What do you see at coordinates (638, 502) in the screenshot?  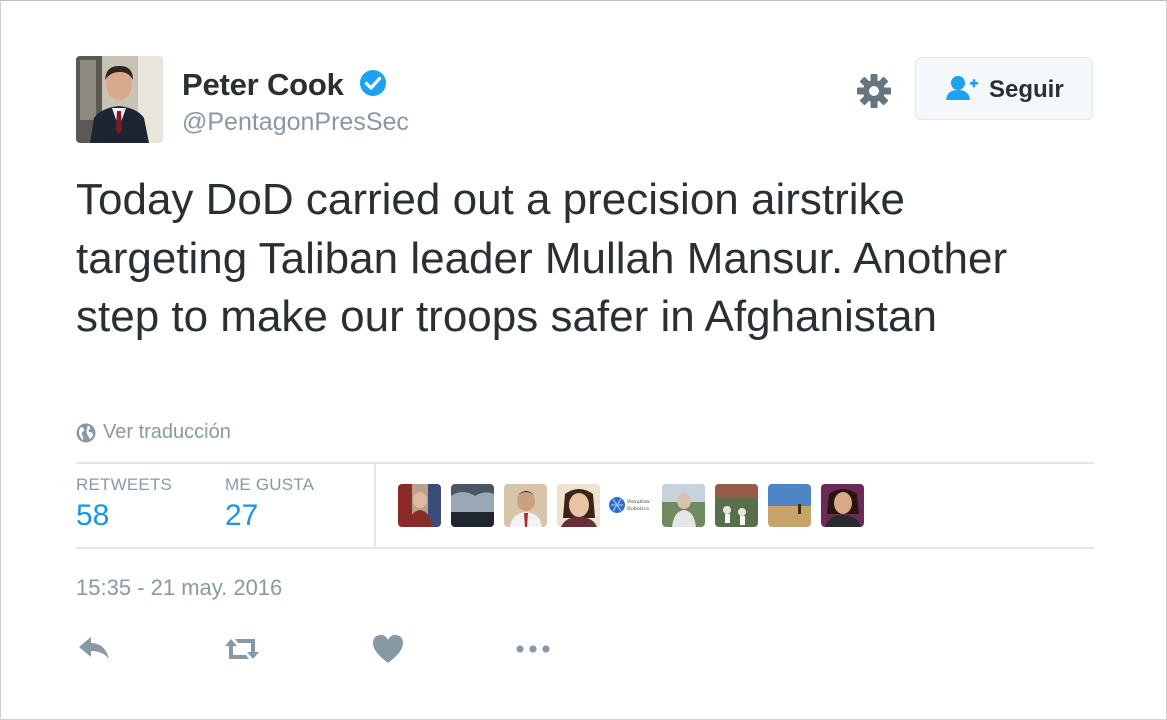 I see `logo-text: Penultimate` at bounding box center [638, 502].